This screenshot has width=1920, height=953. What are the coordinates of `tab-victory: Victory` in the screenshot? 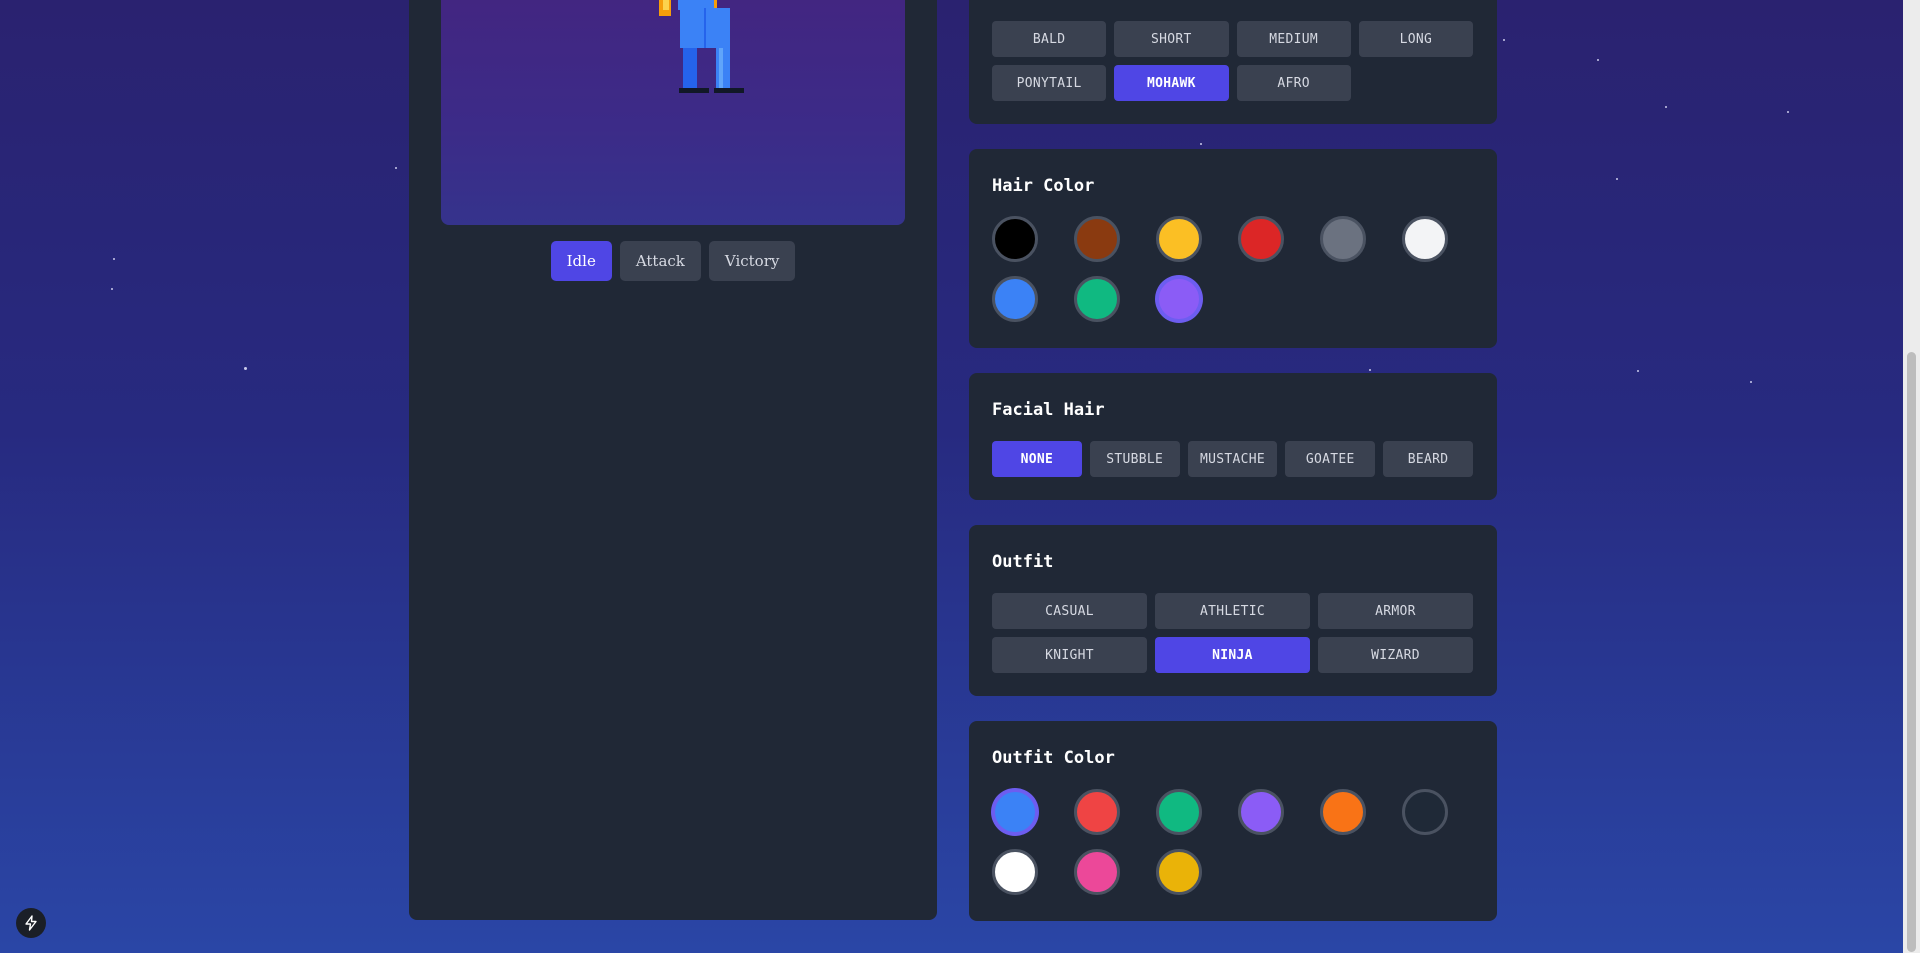 It's located at (752, 261).